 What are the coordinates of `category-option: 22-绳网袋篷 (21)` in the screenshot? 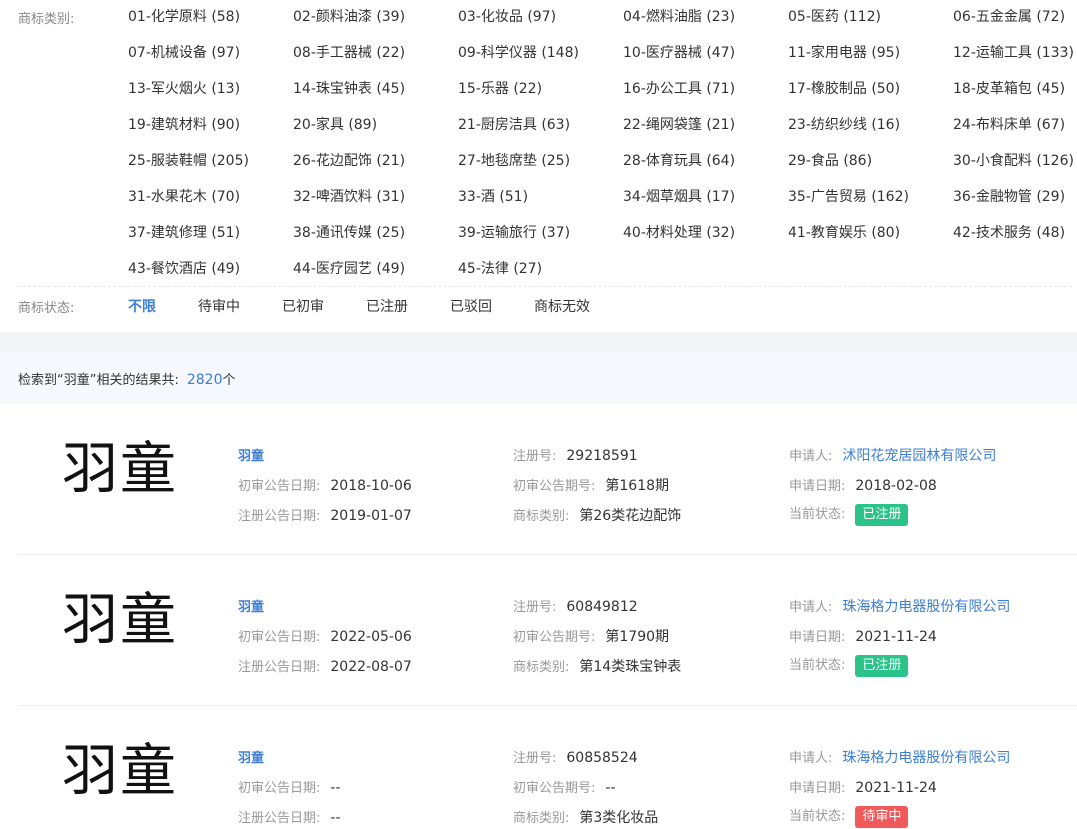 It's located at (679, 124).